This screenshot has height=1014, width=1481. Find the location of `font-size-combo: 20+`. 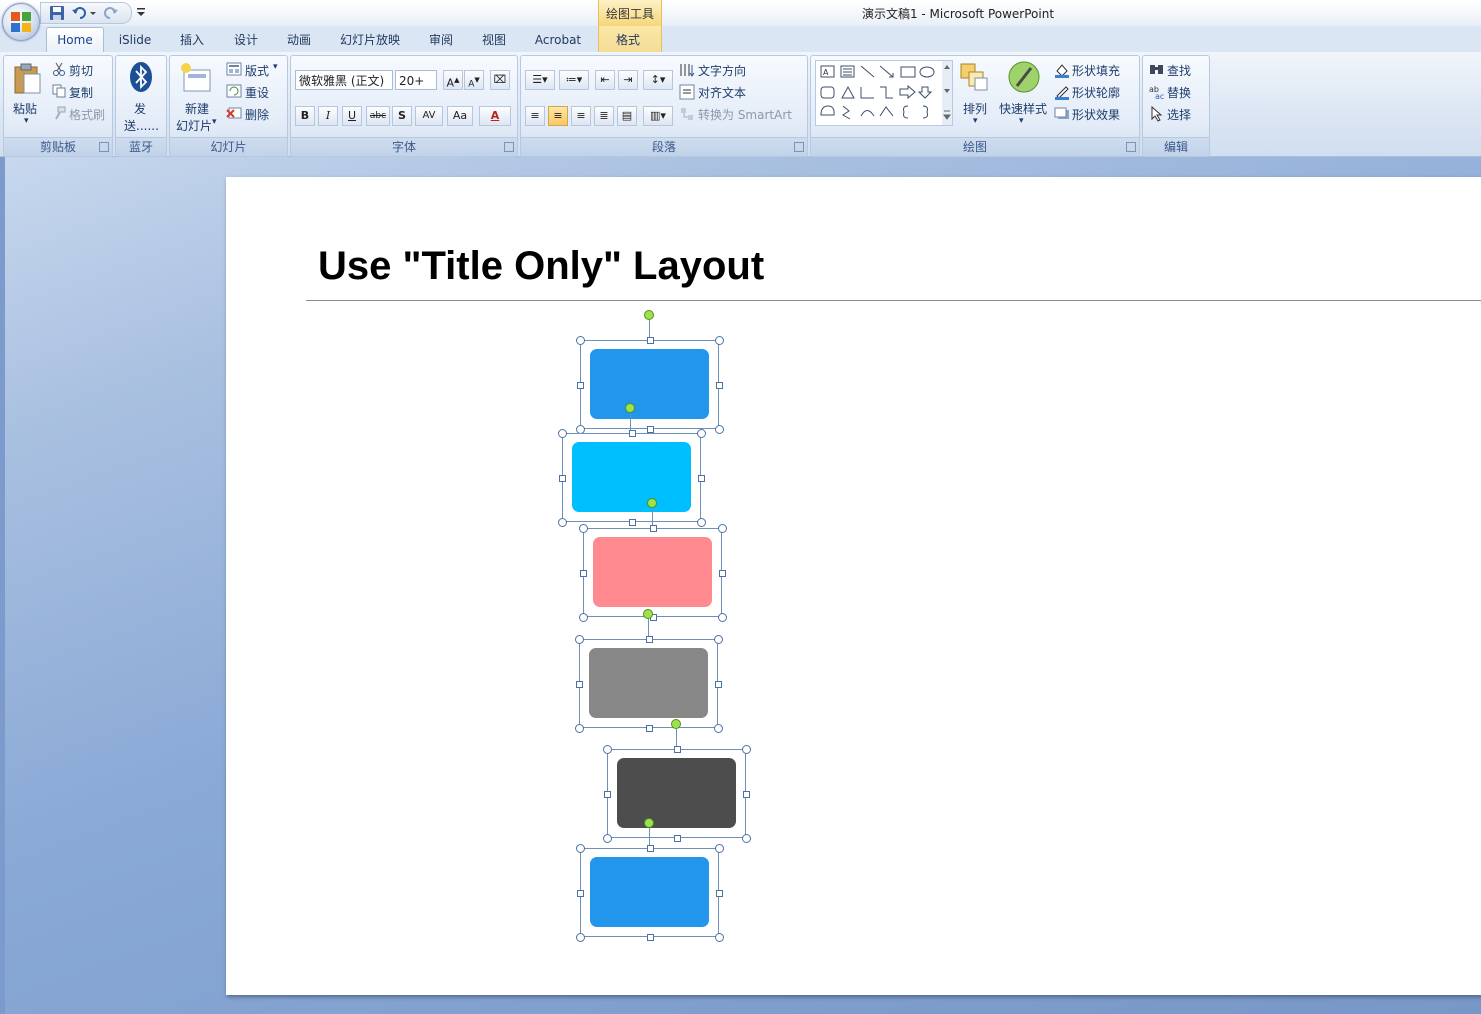

font-size-combo: 20+ is located at coordinates (416, 80).